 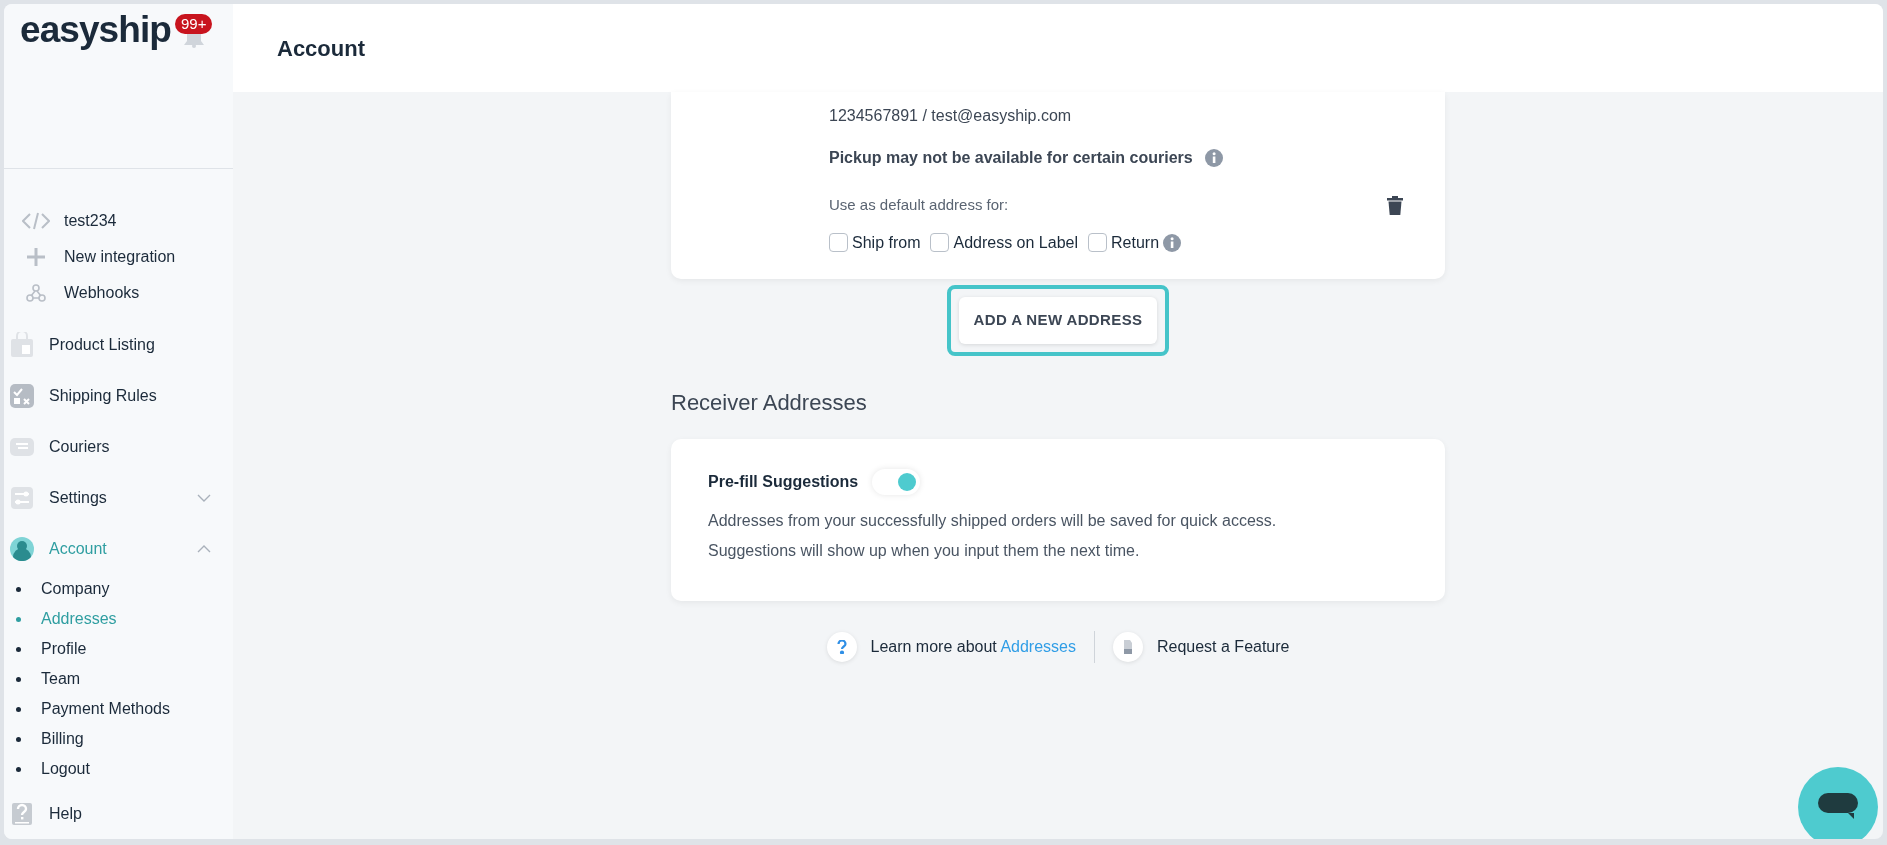 I want to click on submenu-item: Profile, so click(x=118, y=649).